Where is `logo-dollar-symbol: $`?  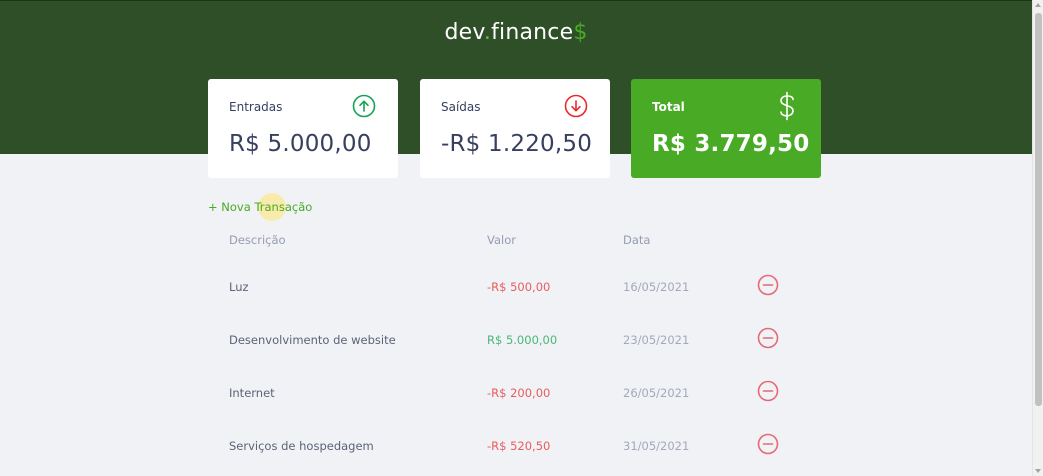
logo-dollar-symbol: $ is located at coordinates (580, 32).